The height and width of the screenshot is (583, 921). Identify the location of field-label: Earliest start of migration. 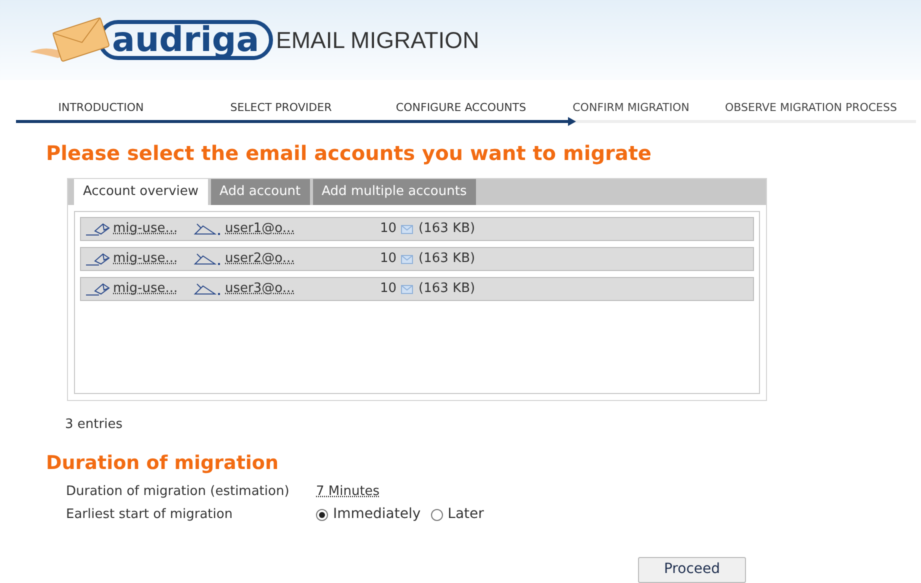
(150, 515).